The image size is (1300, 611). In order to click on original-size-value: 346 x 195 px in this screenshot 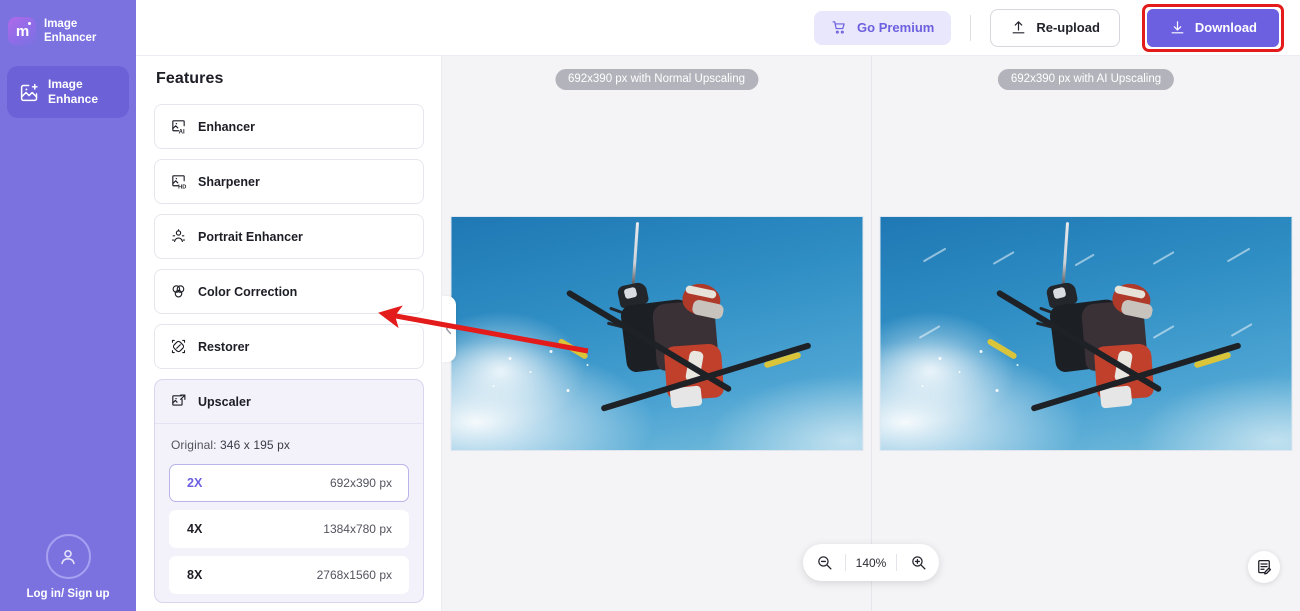, I will do `click(255, 445)`.